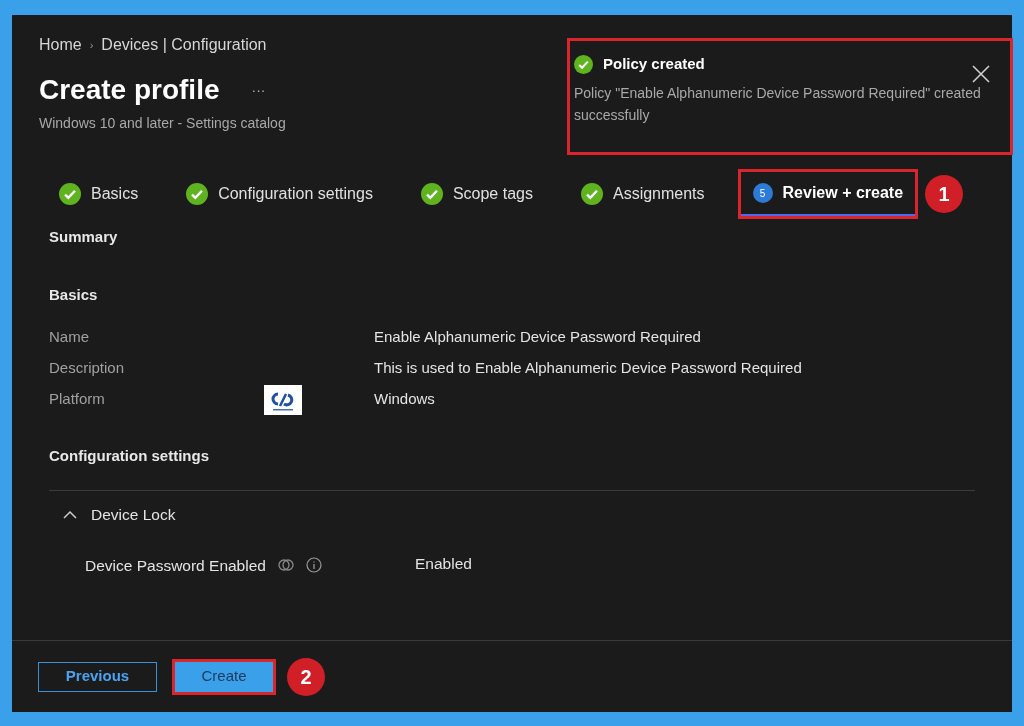  What do you see at coordinates (70, 514) in the screenshot?
I see `chevron-up-icon` at bounding box center [70, 514].